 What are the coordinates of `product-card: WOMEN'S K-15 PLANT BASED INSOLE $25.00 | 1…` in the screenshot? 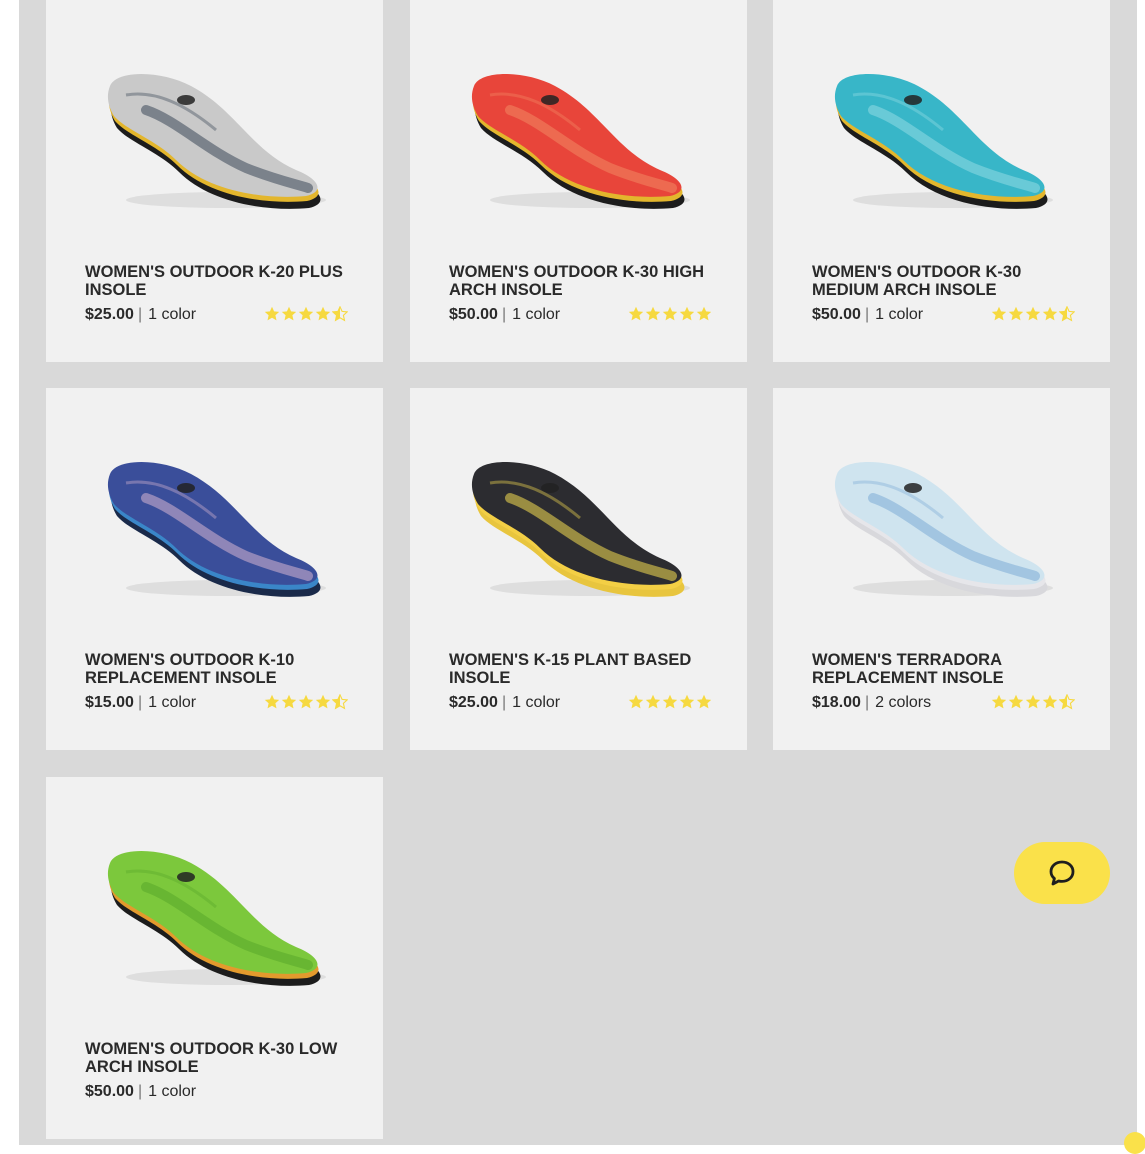 It's located at (578, 569).